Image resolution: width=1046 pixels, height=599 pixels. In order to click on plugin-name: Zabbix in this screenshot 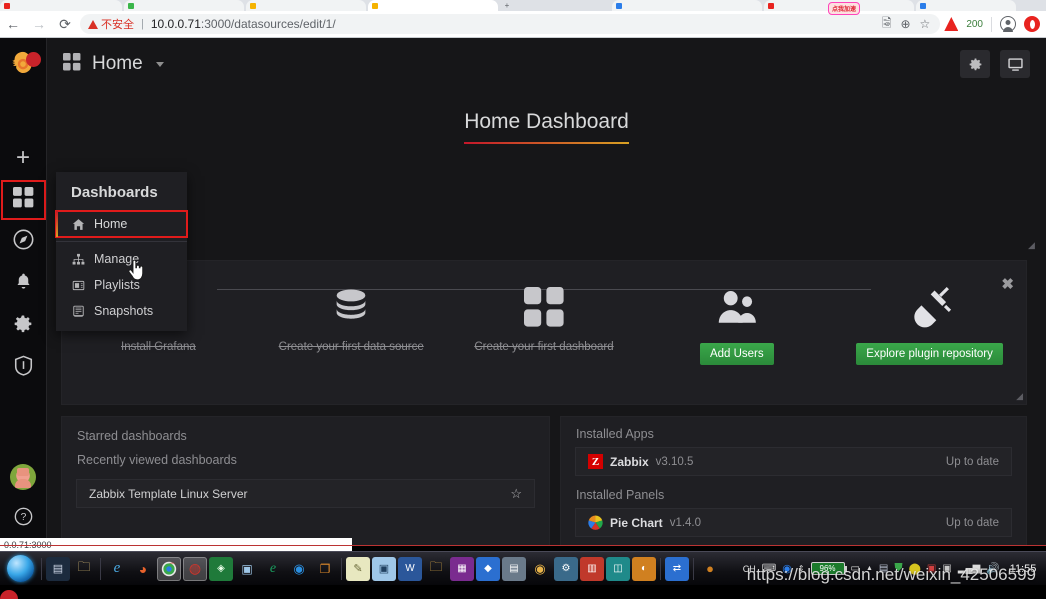, I will do `click(629, 461)`.